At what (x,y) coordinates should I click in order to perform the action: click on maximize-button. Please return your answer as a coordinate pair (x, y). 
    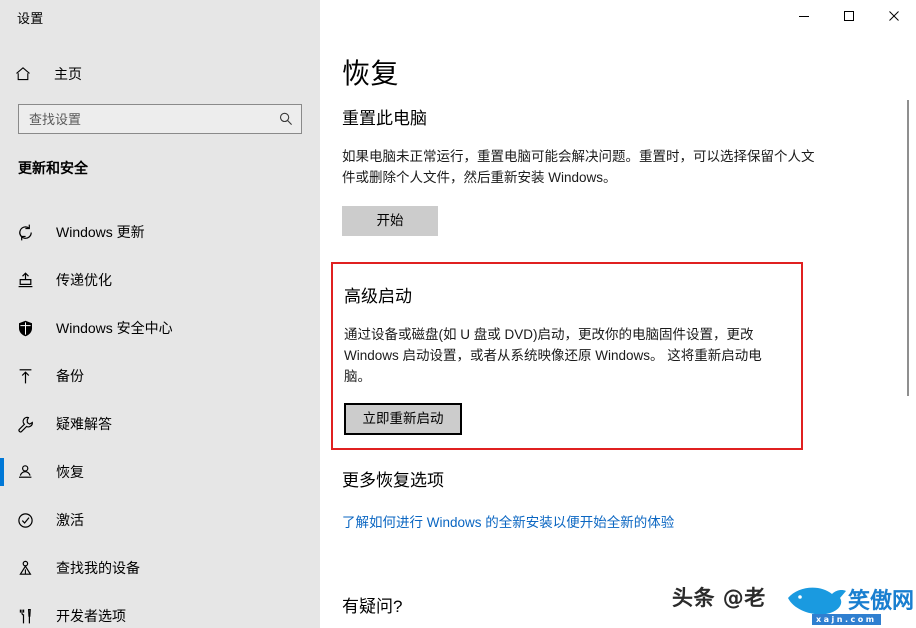
    Looking at the image, I should click on (848, 16).